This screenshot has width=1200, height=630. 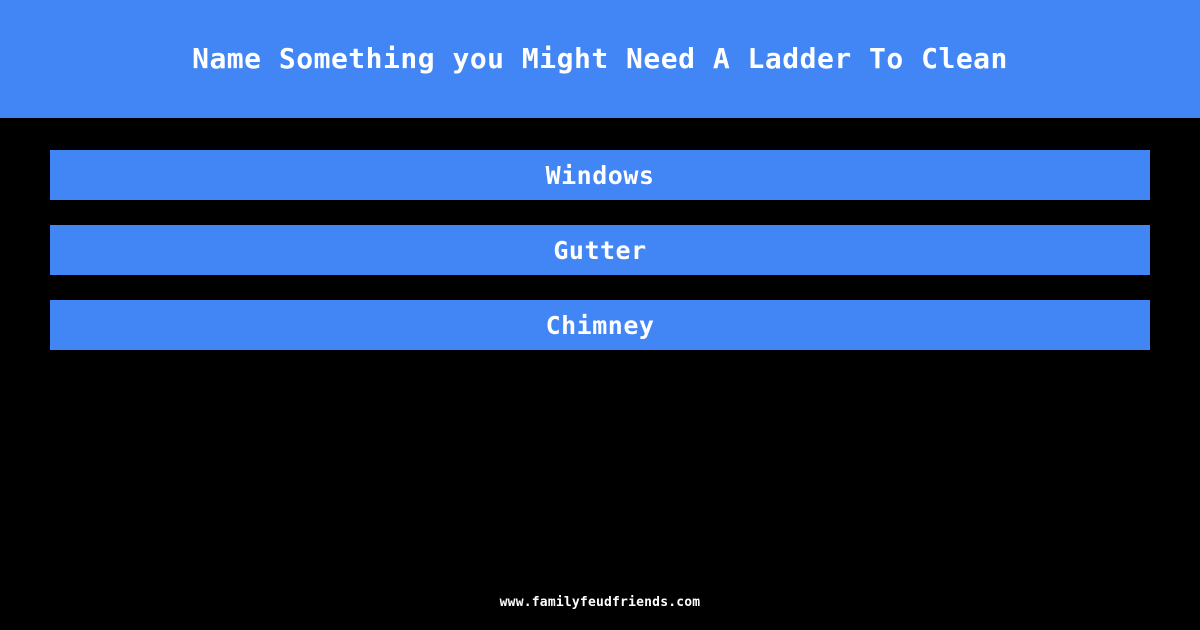 I want to click on site-url: www.familyfeudfriends.com, so click(x=600, y=602).